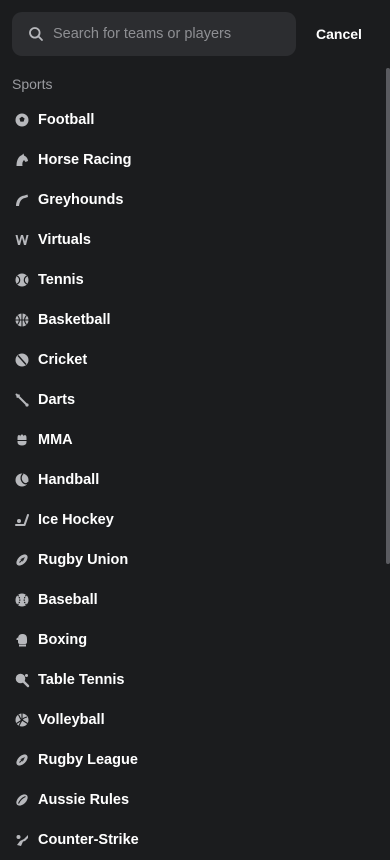  Describe the element at coordinates (22, 800) in the screenshot. I see `aussie-rules-icon` at that location.